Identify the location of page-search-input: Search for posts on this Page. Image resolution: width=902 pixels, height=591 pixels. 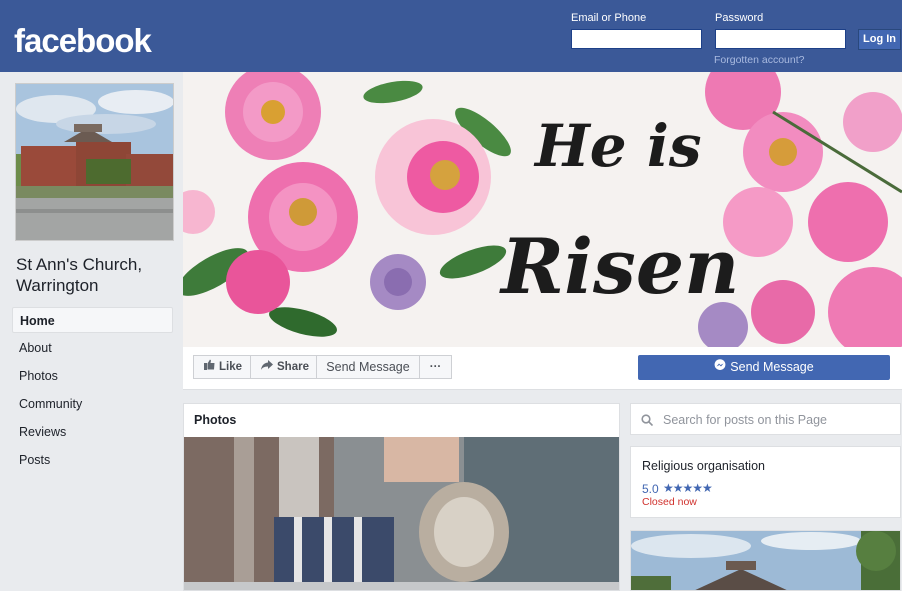
(765, 419).